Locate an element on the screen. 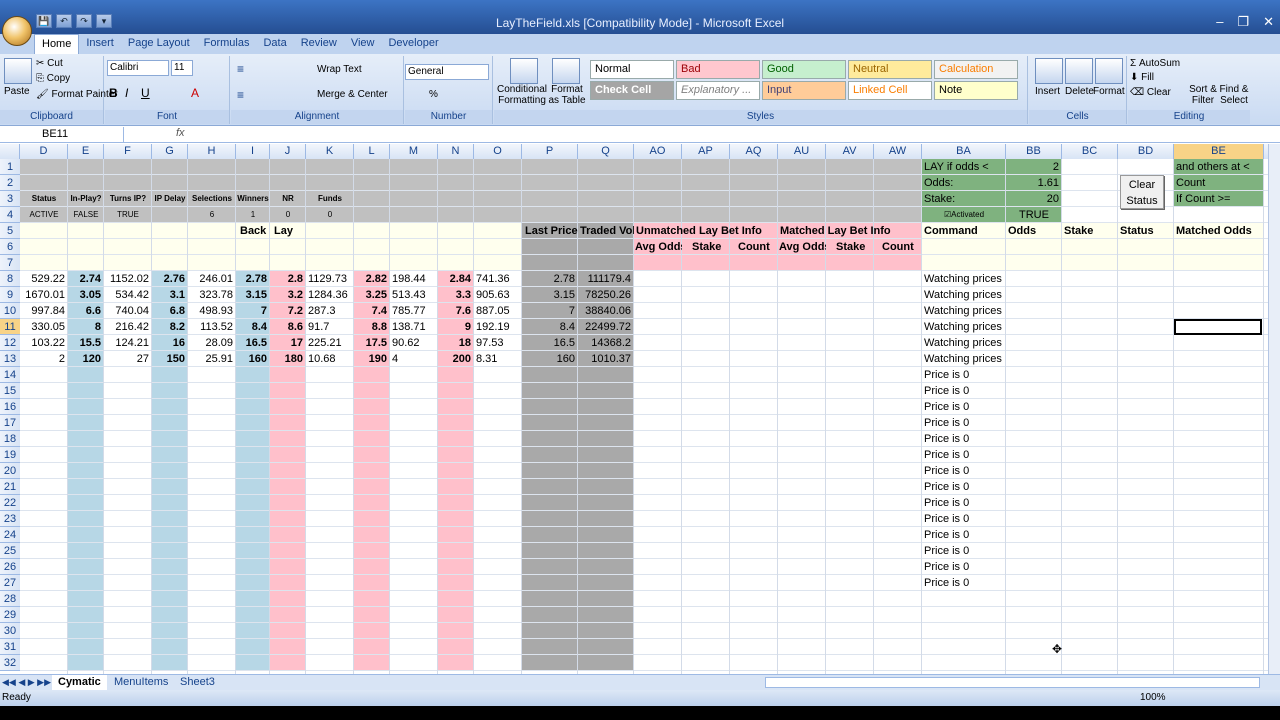  row-header: 5 is located at coordinates (10, 231).